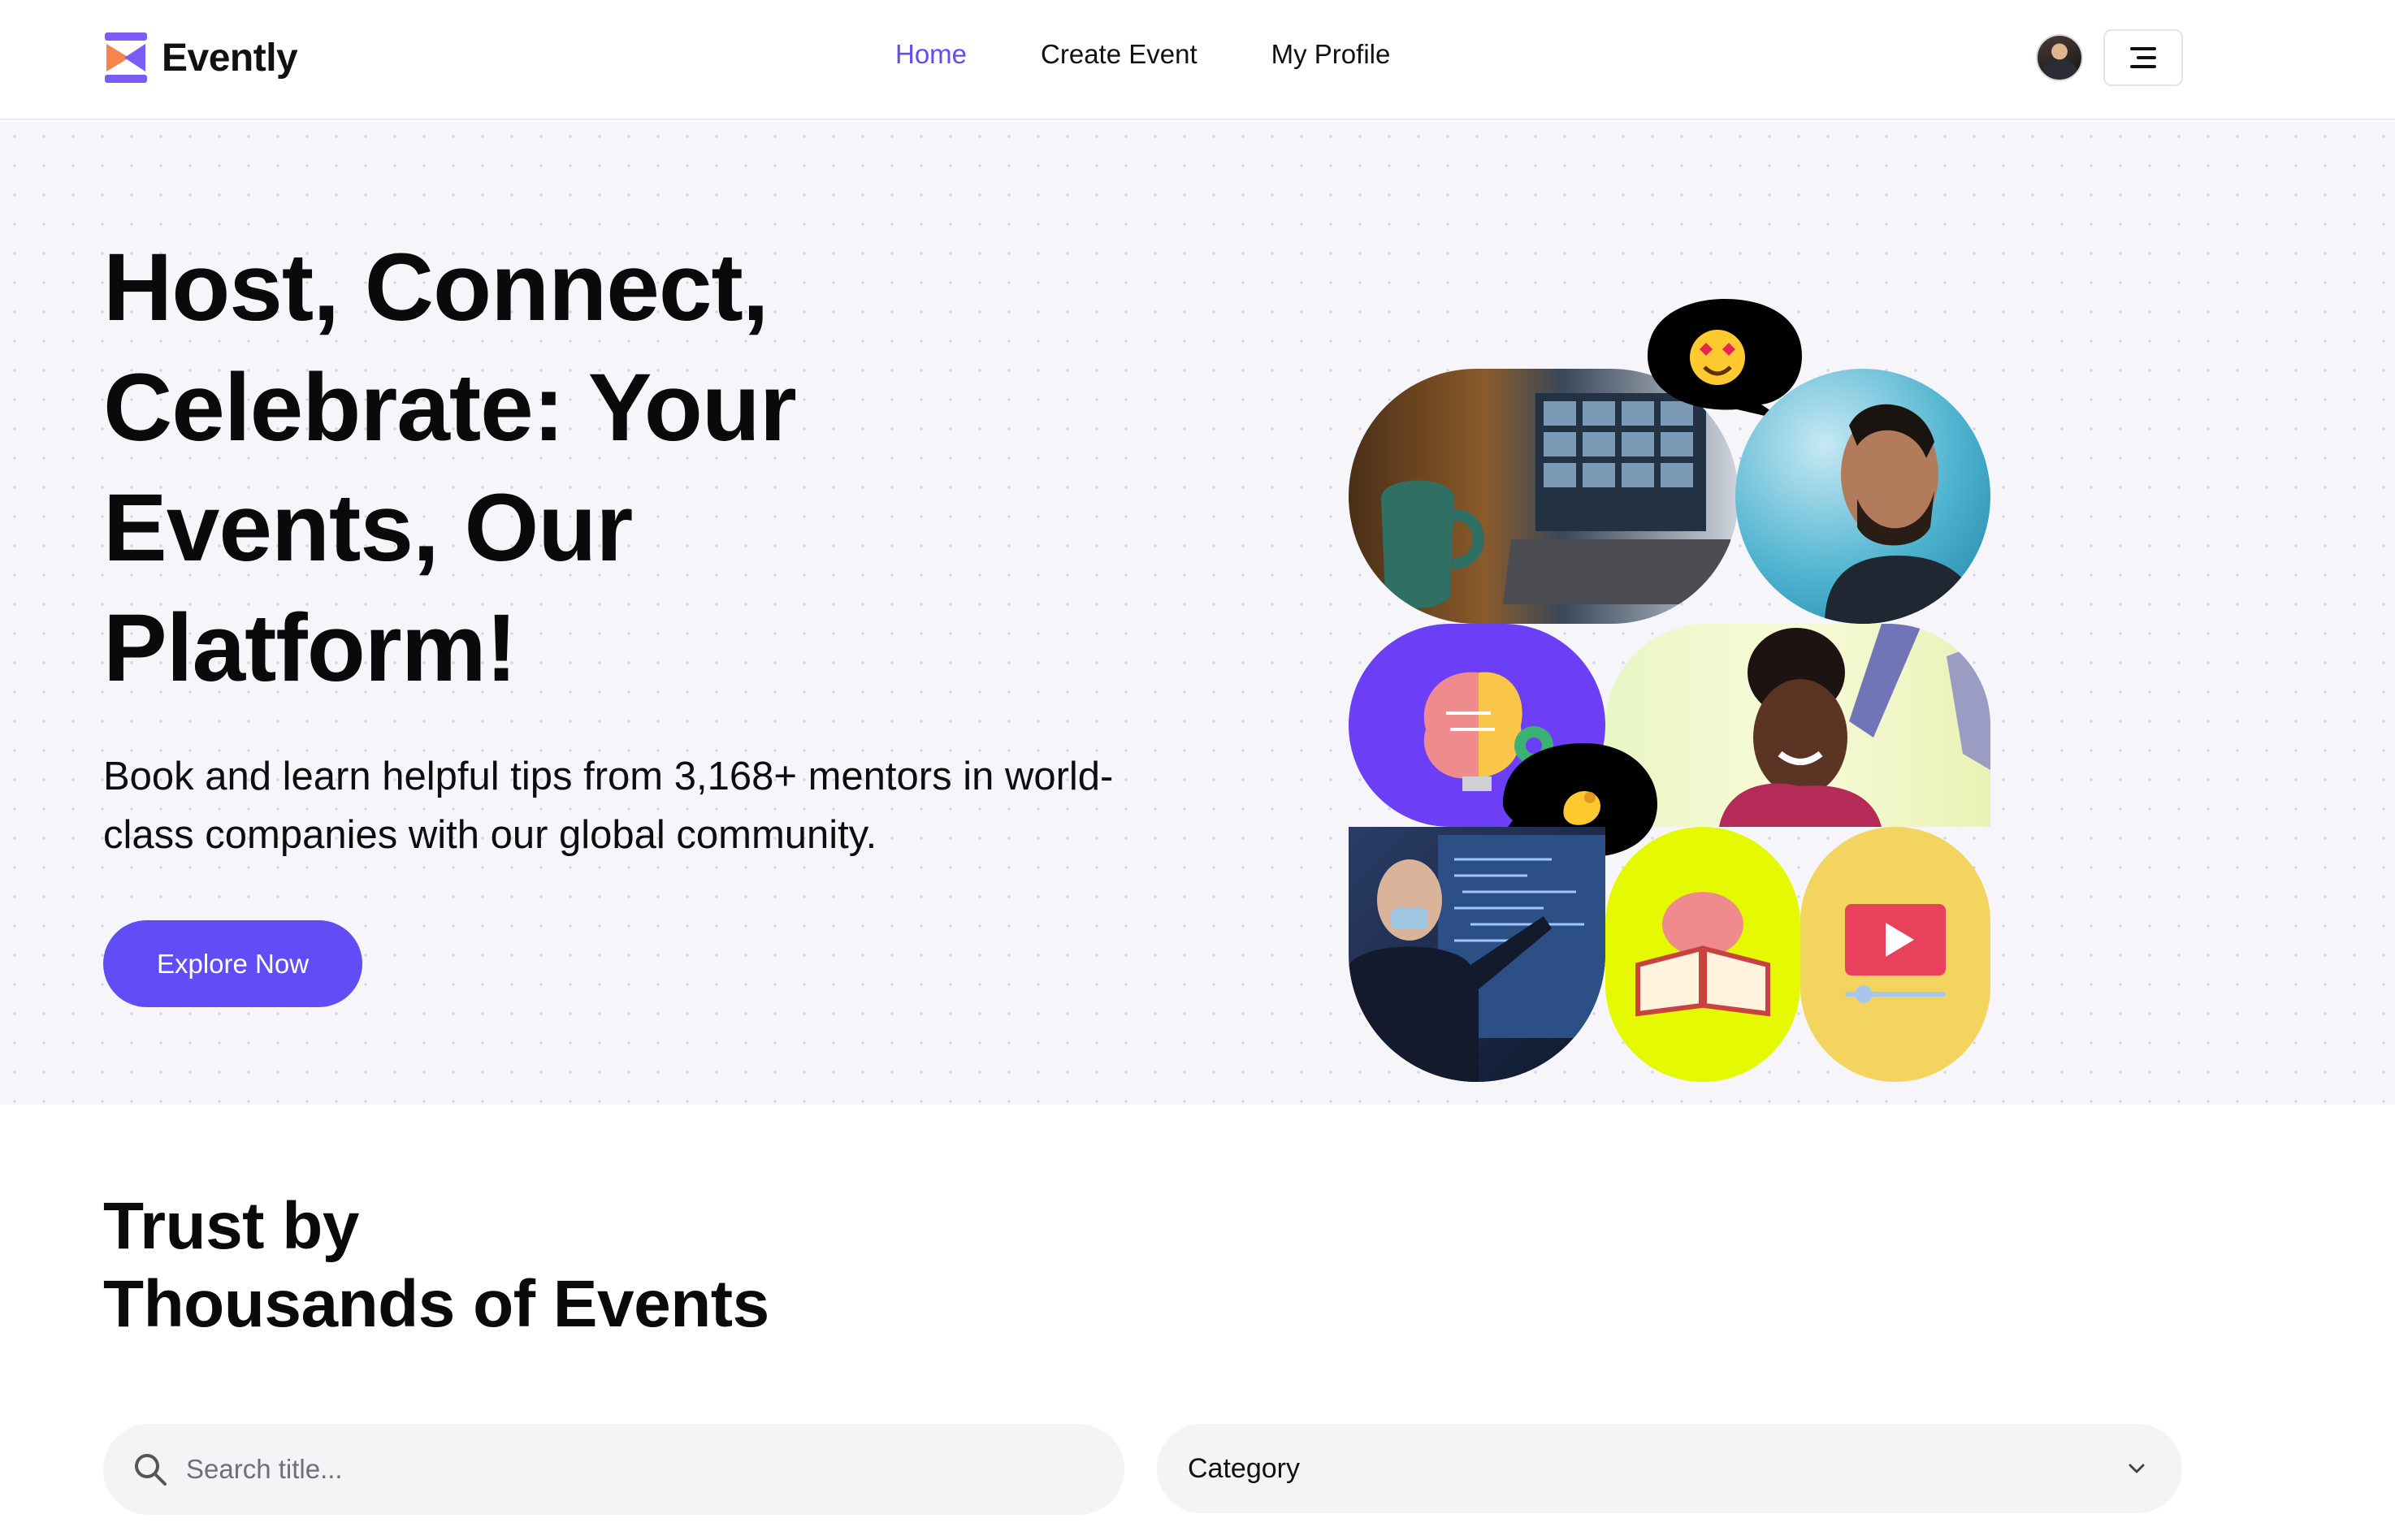  I want to click on video-play-tile, so click(1895, 954).